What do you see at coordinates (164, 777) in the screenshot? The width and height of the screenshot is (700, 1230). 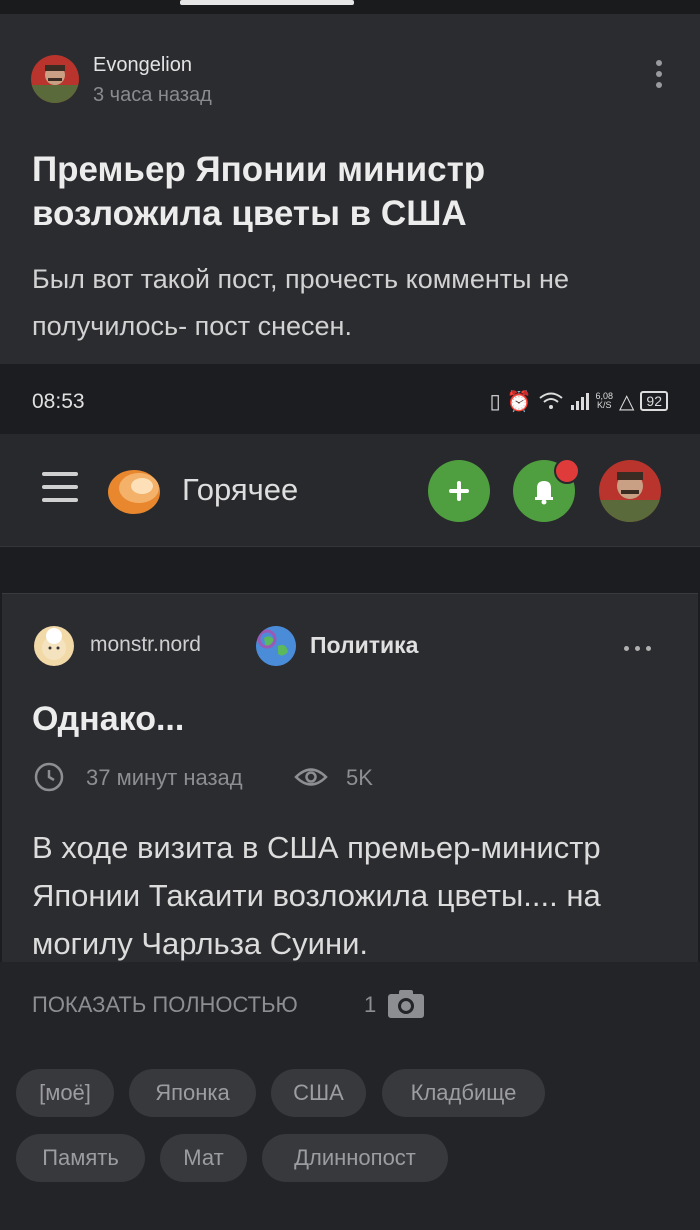 I see `story-time: 37 минут назад` at bounding box center [164, 777].